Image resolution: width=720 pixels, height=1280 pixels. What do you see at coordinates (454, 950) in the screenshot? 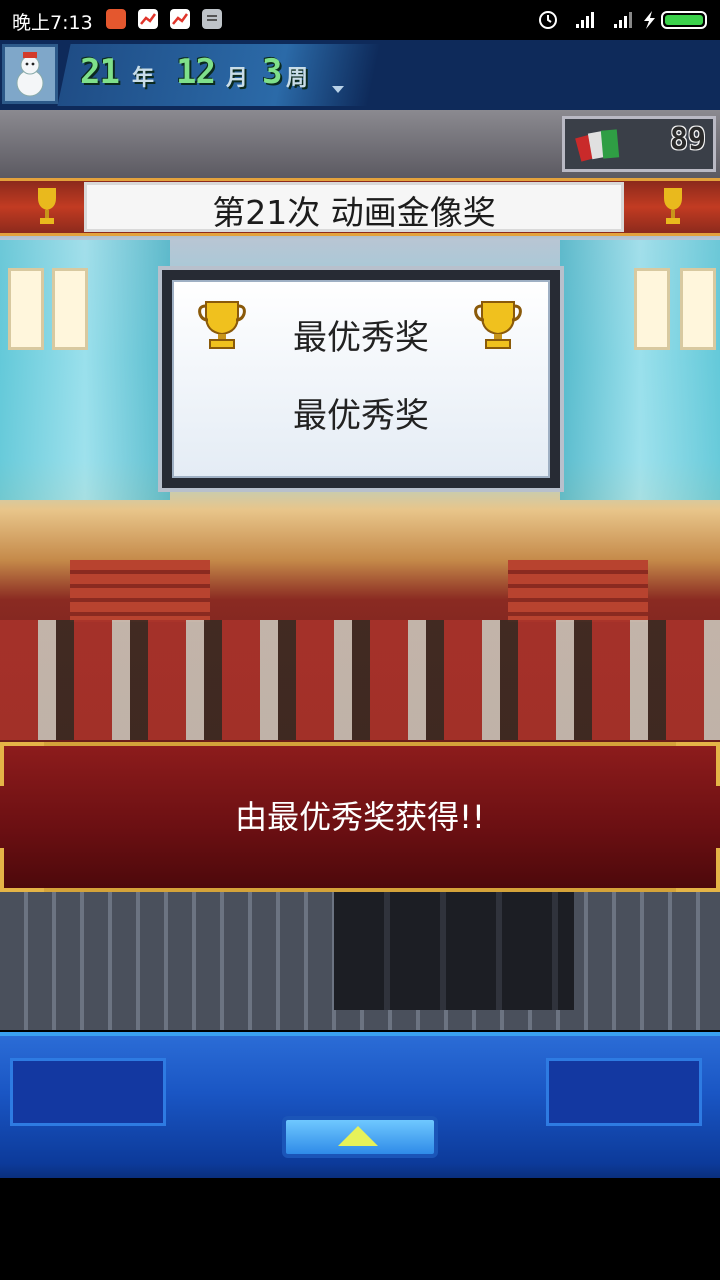
I see `server-racks` at bounding box center [454, 950].